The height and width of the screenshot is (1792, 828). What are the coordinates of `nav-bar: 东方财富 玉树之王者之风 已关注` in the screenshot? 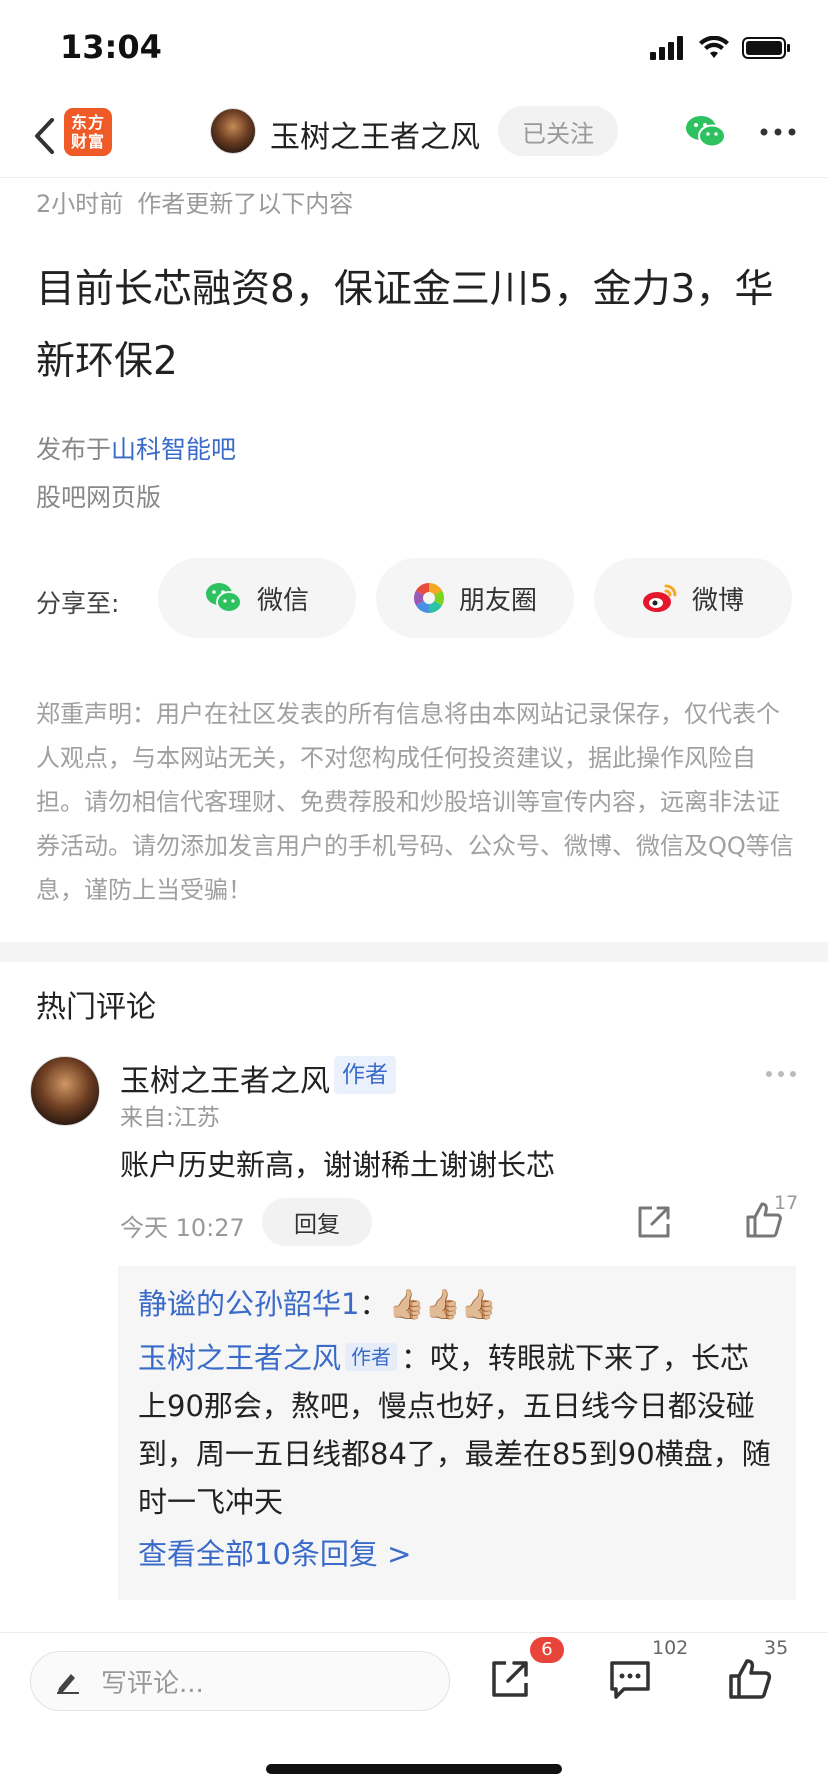 It's located at (414, 137).